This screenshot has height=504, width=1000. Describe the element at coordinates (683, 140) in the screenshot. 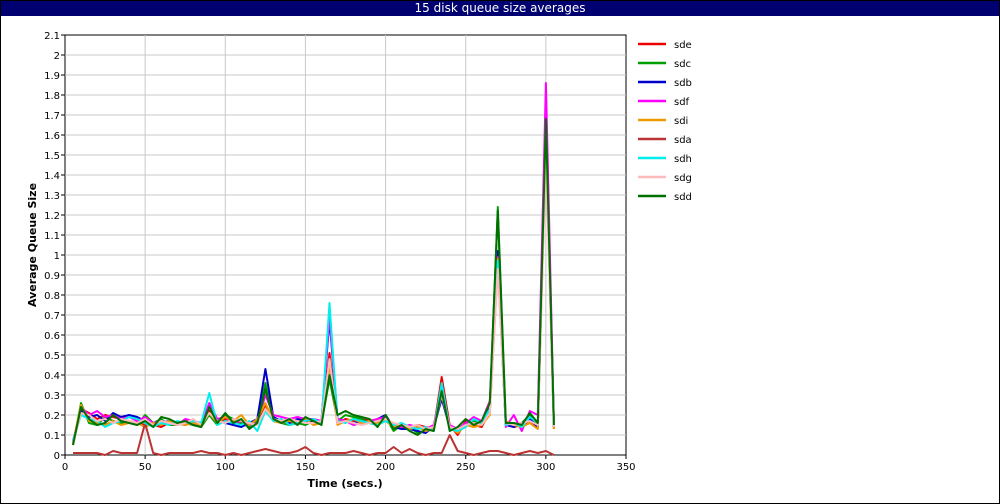

I see `legend-label: sda` at that location.